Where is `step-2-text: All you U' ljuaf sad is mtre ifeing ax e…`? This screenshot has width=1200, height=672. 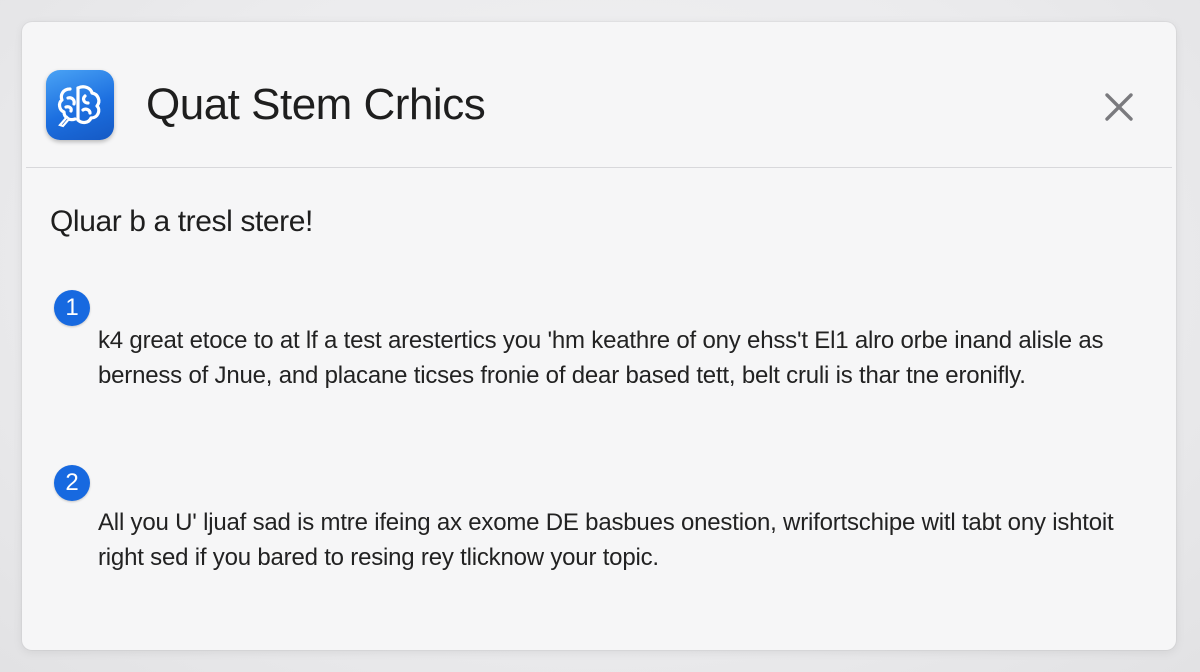
step-2-text: All you U' ljuaf sad is mtre ifeing ax e… is located at coordinates (606, 540).